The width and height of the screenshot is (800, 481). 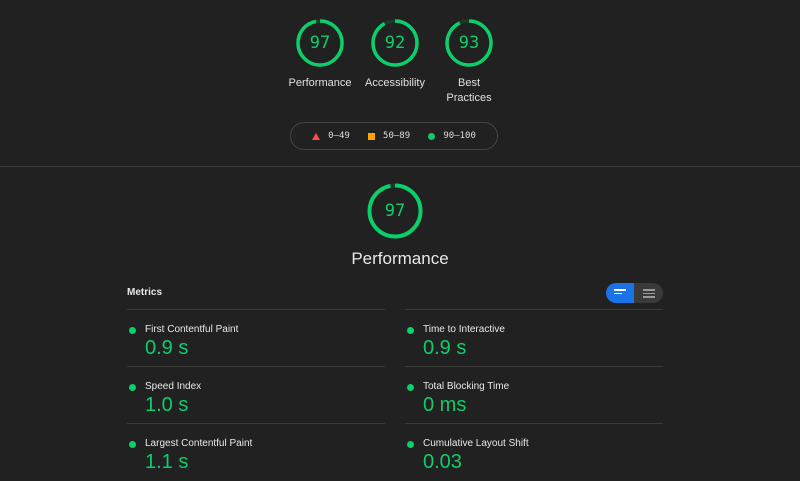 What do you see at coordinates (192, 329) in the screenshot?
I see `metric-name: First Contentful Paint` at bounding box center [192, 329].